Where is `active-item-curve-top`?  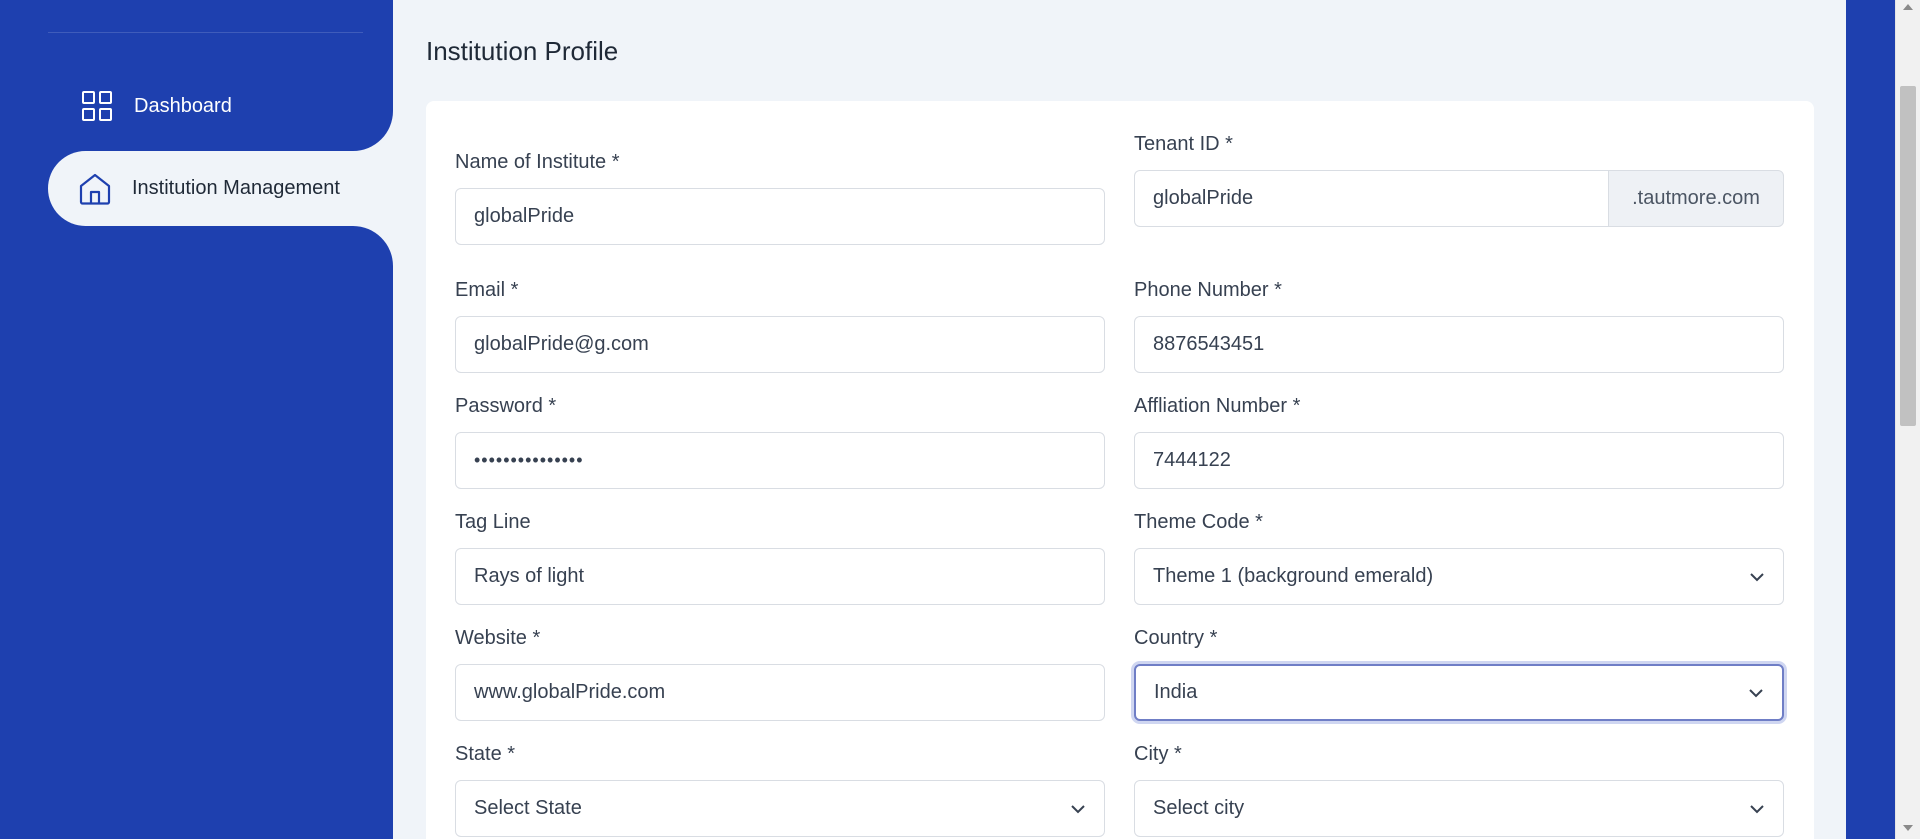
active-item-curve-top is located at coordinates (373, 131).